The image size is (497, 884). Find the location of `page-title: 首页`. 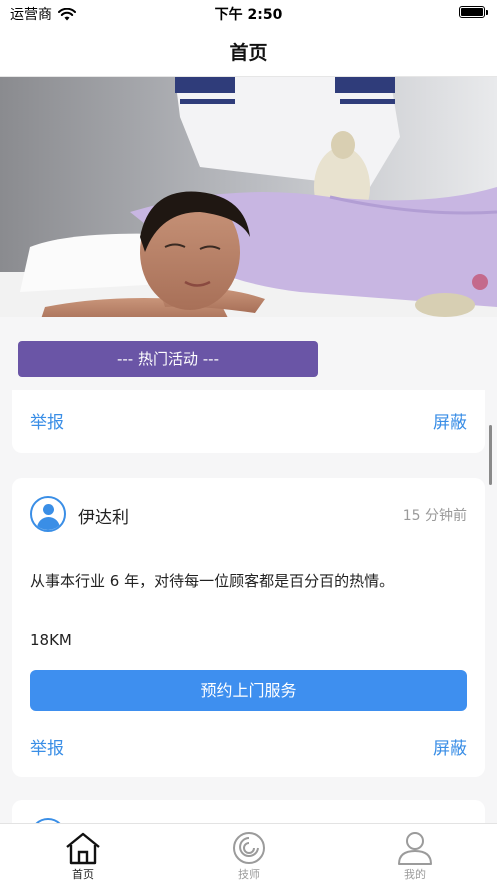

page-title: 首页 is located at coordinates (248, 53).